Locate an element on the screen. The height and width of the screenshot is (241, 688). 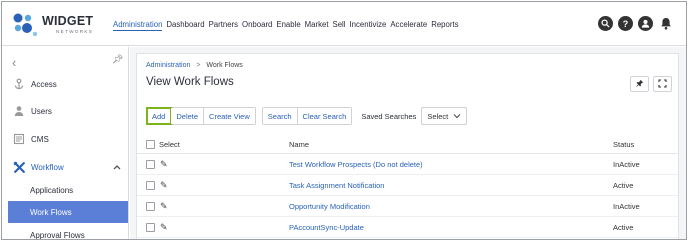
breadcrumb-current: Work Flows is located at coordinates (224, 65).